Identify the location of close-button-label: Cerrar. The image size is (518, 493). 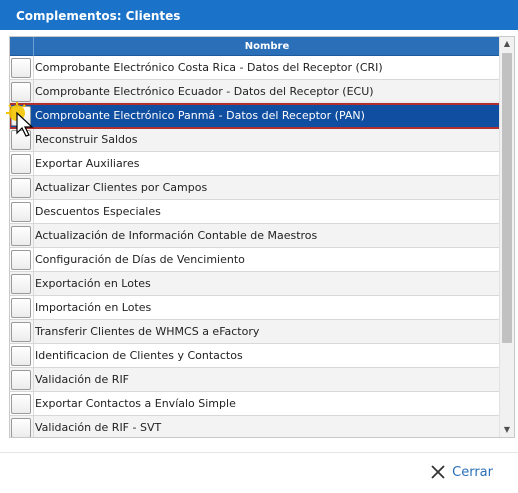
(472, 472).